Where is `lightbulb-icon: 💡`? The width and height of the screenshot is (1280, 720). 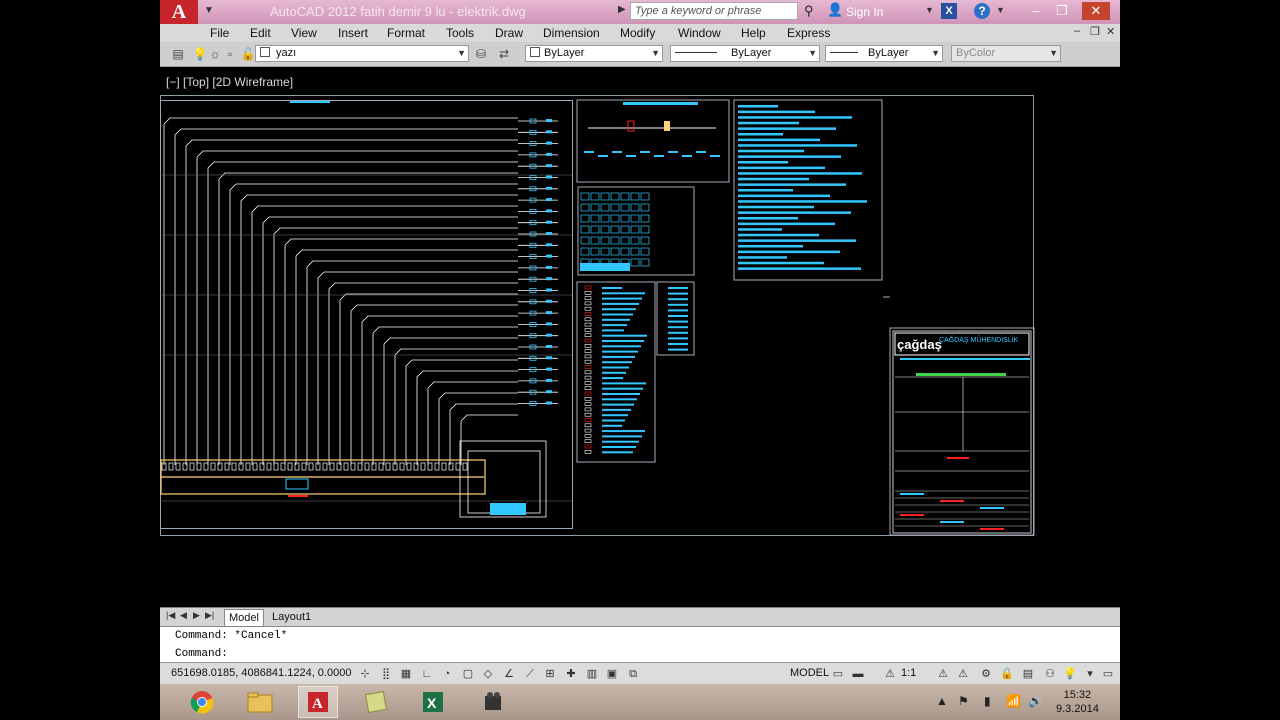
lightbulb-icon: 💡 is located at coordinates (1070, 674).